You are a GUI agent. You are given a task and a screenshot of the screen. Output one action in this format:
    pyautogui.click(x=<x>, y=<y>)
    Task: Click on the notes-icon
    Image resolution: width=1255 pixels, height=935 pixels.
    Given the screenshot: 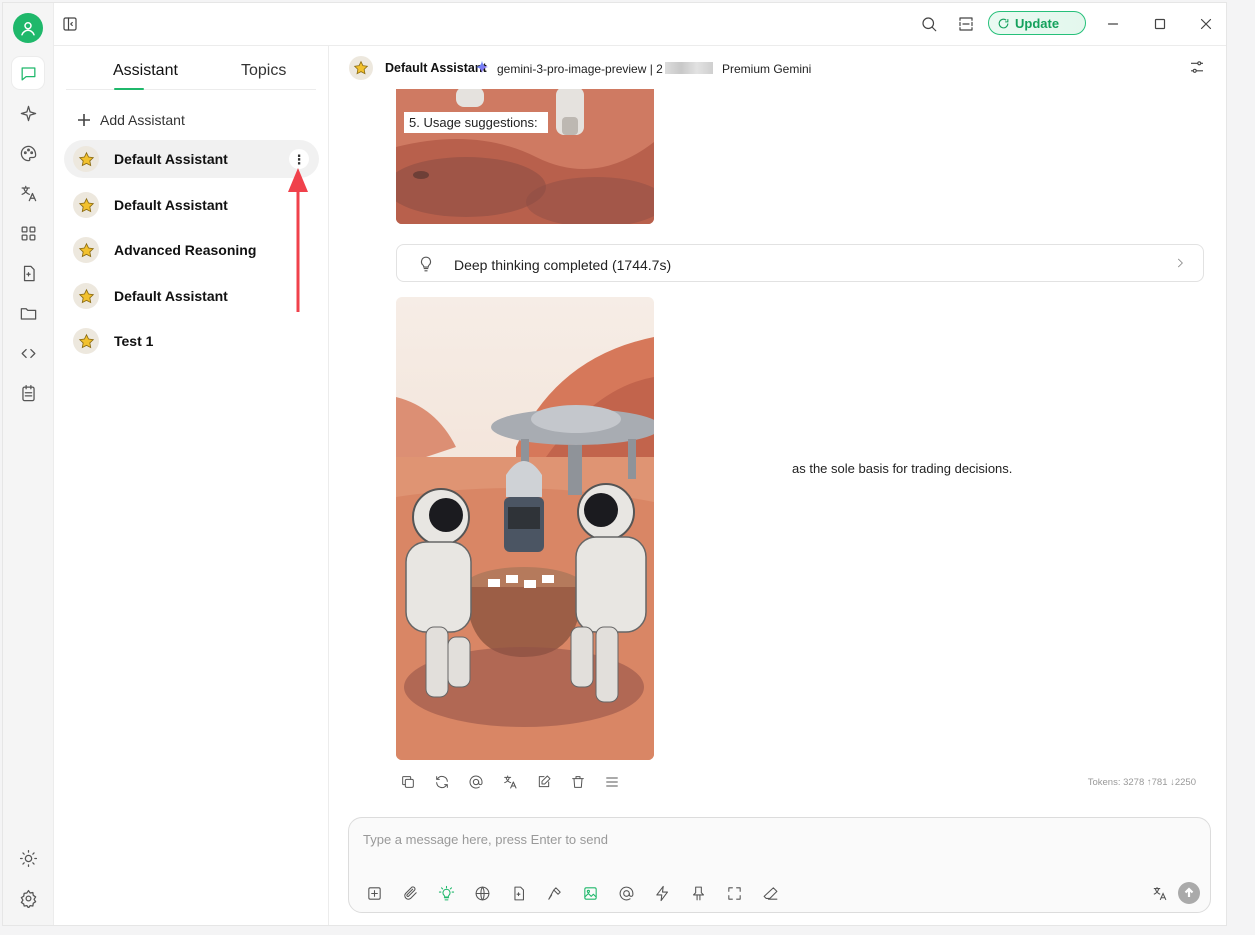 What is the action you would take?
    pyautogui.click(x=28, y=393)
    